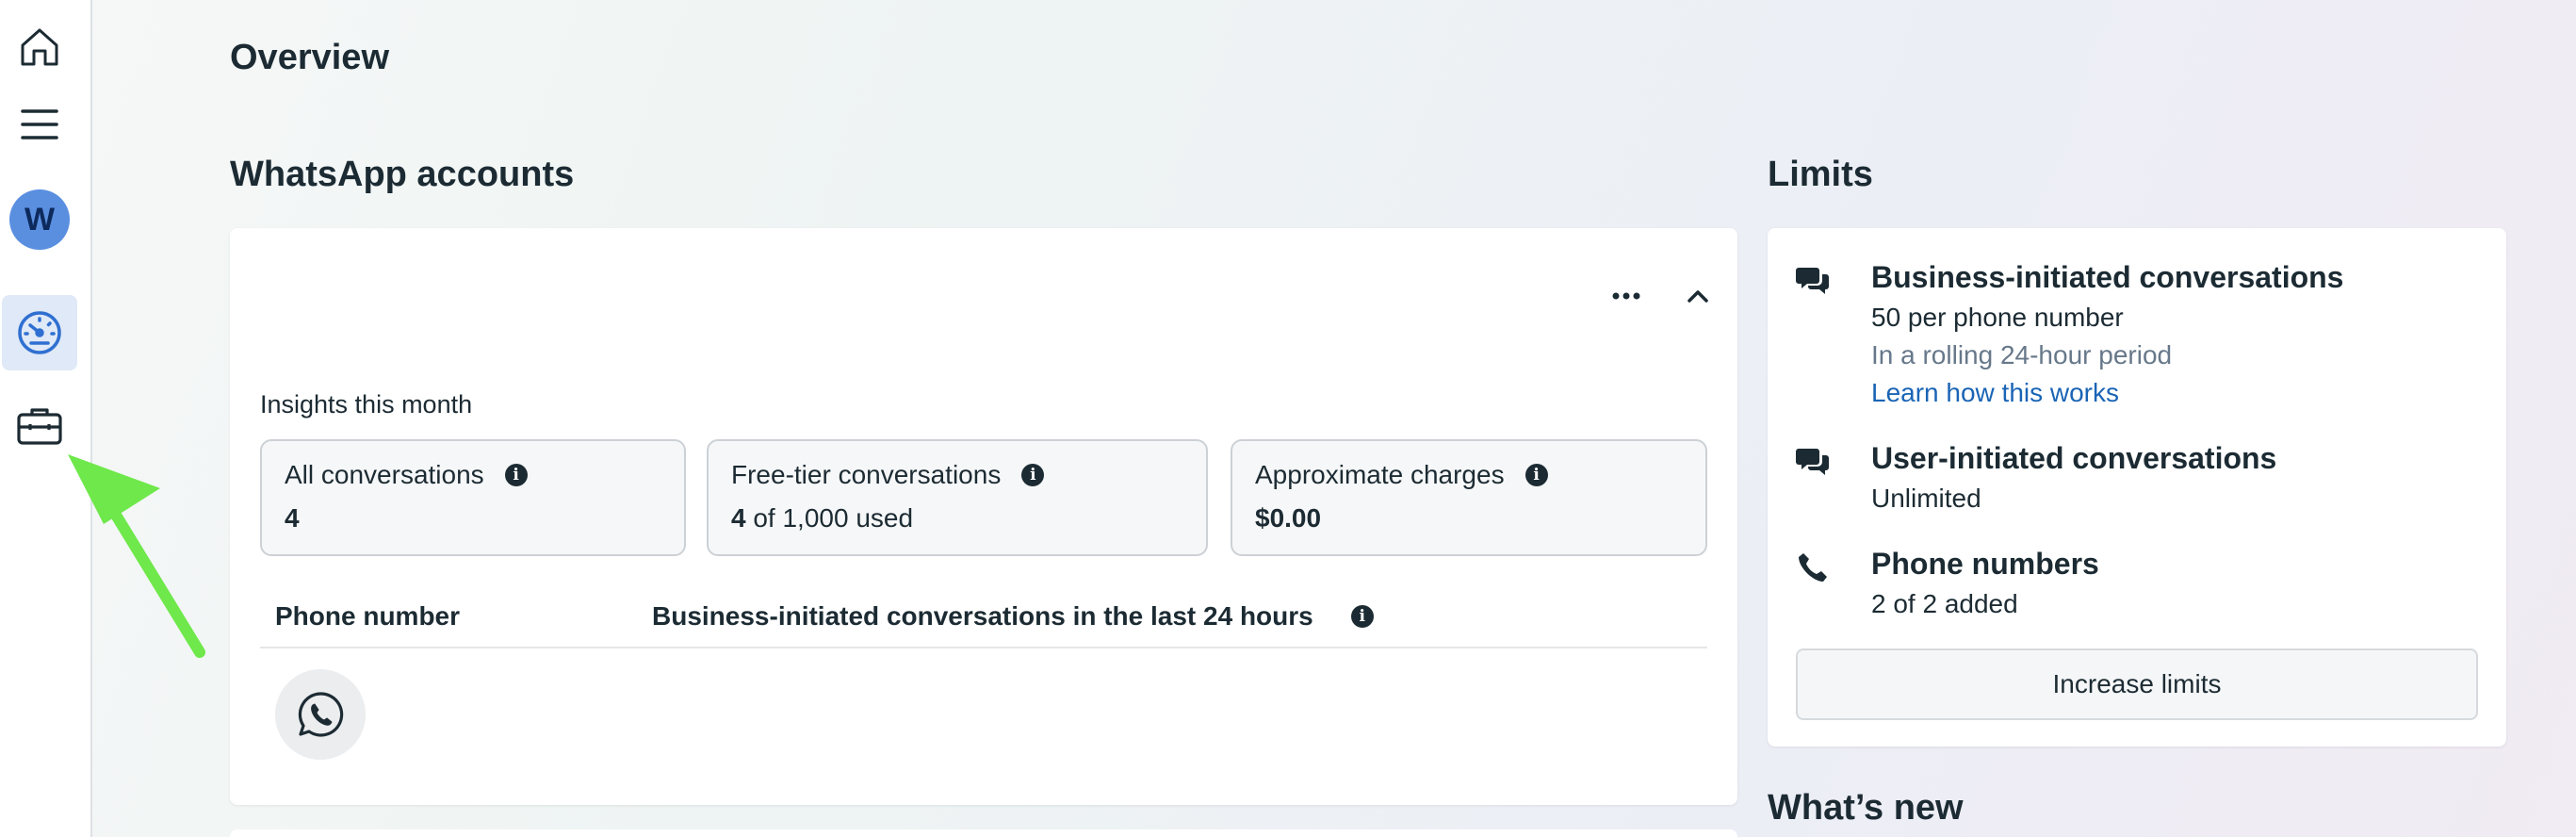 Image resolution: width=2576 pixels, height=837 pixels. I want to click on column-phone-number: Phone number, so click(367, 616).